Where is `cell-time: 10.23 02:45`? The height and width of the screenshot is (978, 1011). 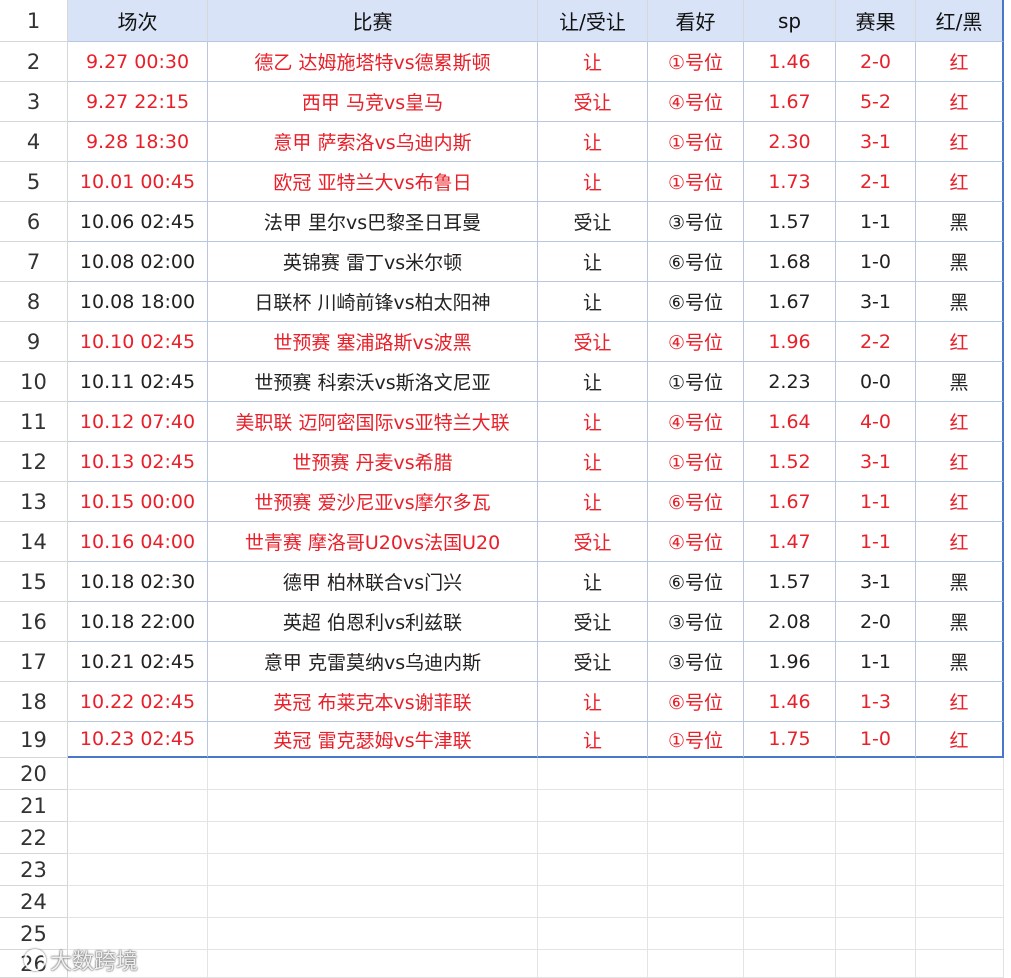 cell-time: 10.23 02:45 is located at coordinates (138, 740).